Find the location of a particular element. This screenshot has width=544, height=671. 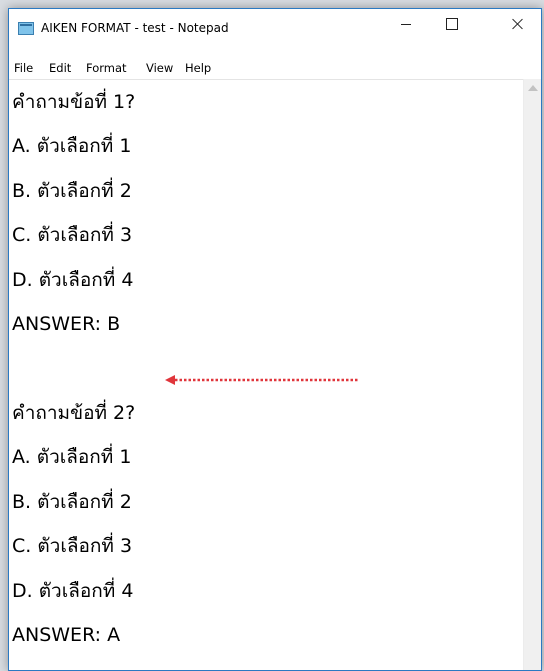

vertical-scrollbar is located at coordinates (532, 374).